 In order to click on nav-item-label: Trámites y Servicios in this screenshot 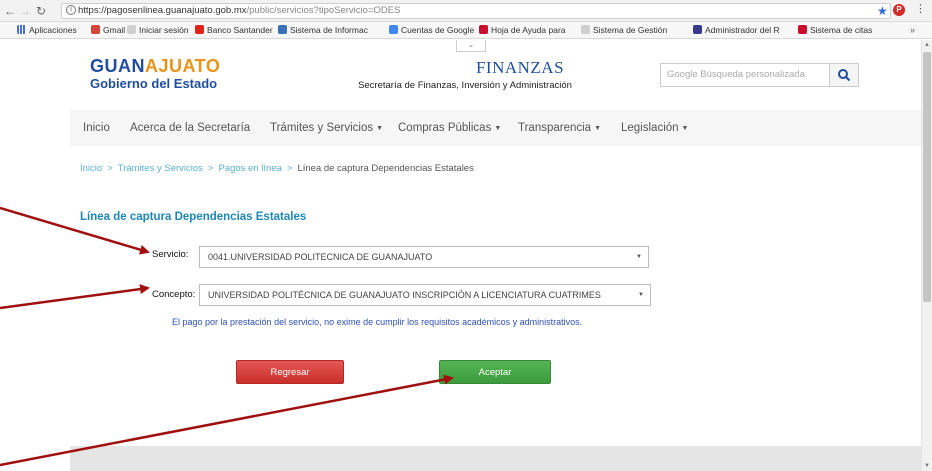, I will do `click(322, 128)`.